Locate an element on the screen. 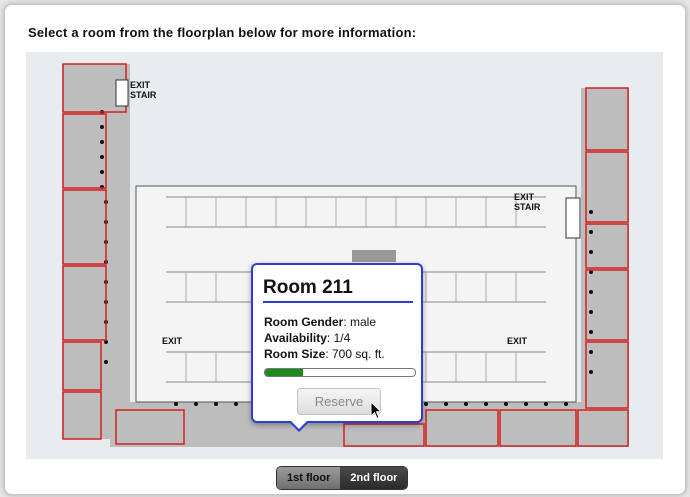  occupancy-progress-fill is located at coordinates (284, 372).